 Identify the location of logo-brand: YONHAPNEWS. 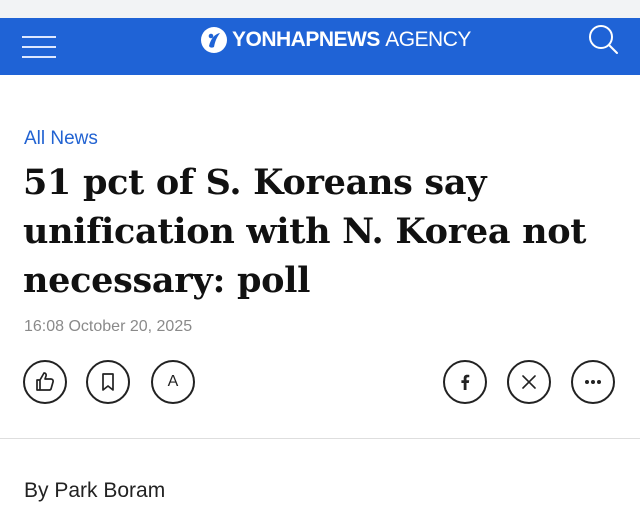
(306, 39).